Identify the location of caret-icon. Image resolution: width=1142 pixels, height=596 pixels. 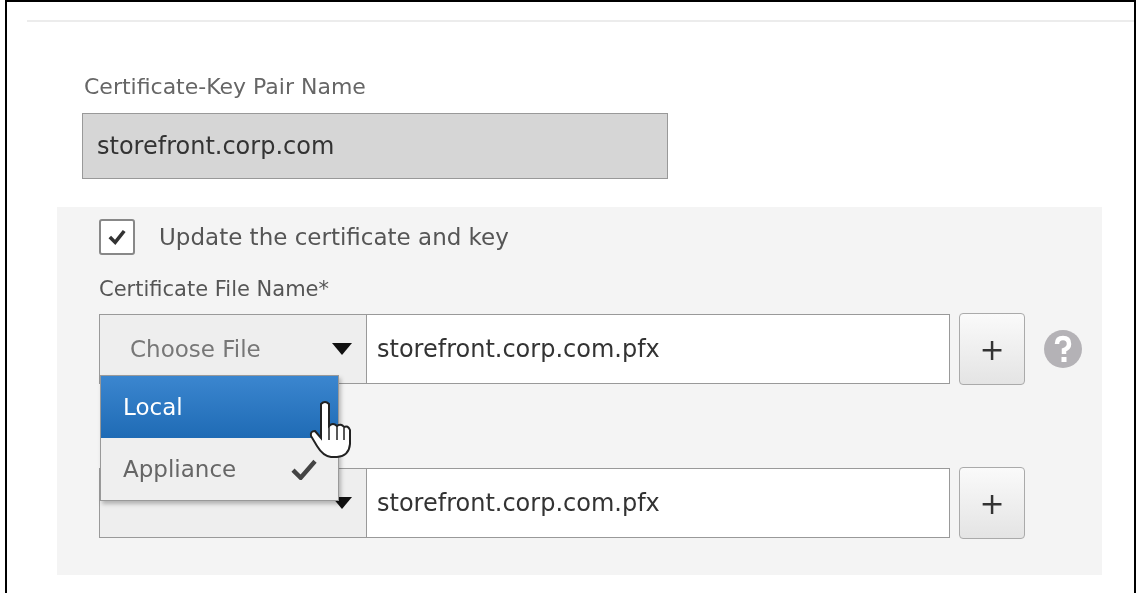
(342, 349).